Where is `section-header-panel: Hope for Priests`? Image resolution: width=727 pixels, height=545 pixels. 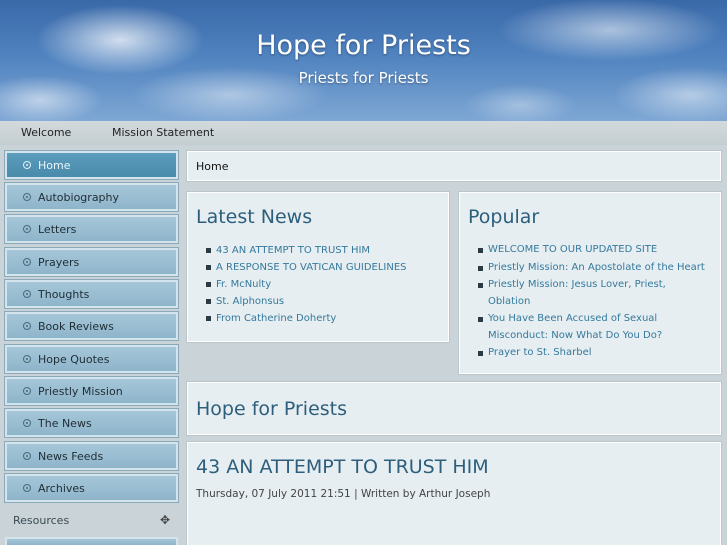
section-header-panel: Hope for Priests is located at coordinates (454, 408).